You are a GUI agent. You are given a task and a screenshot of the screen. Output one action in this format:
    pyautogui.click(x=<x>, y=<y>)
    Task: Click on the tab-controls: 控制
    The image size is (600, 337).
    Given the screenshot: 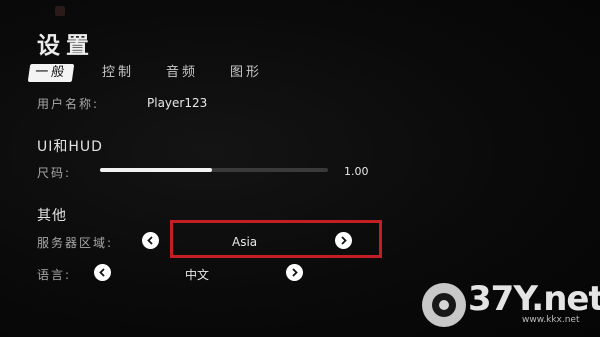 What is the action you would take?
    pyautogui.click(x=118, y=73)
    